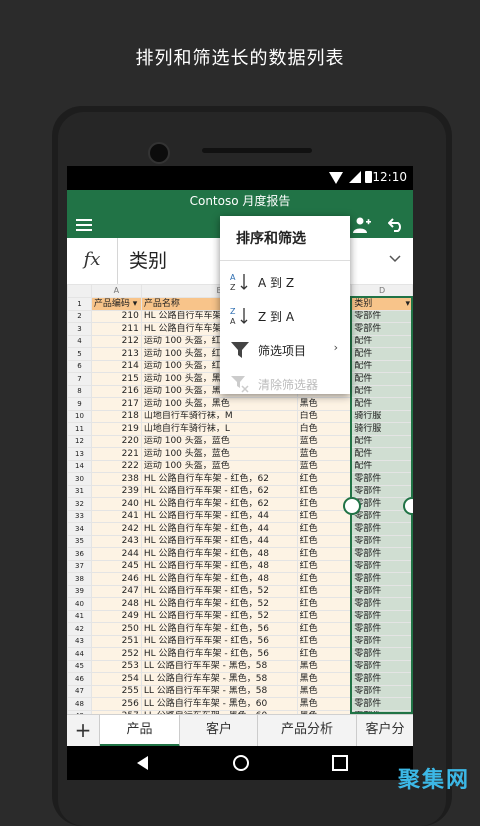  I want to click on cell-product-code: 250, so click(116, 629).